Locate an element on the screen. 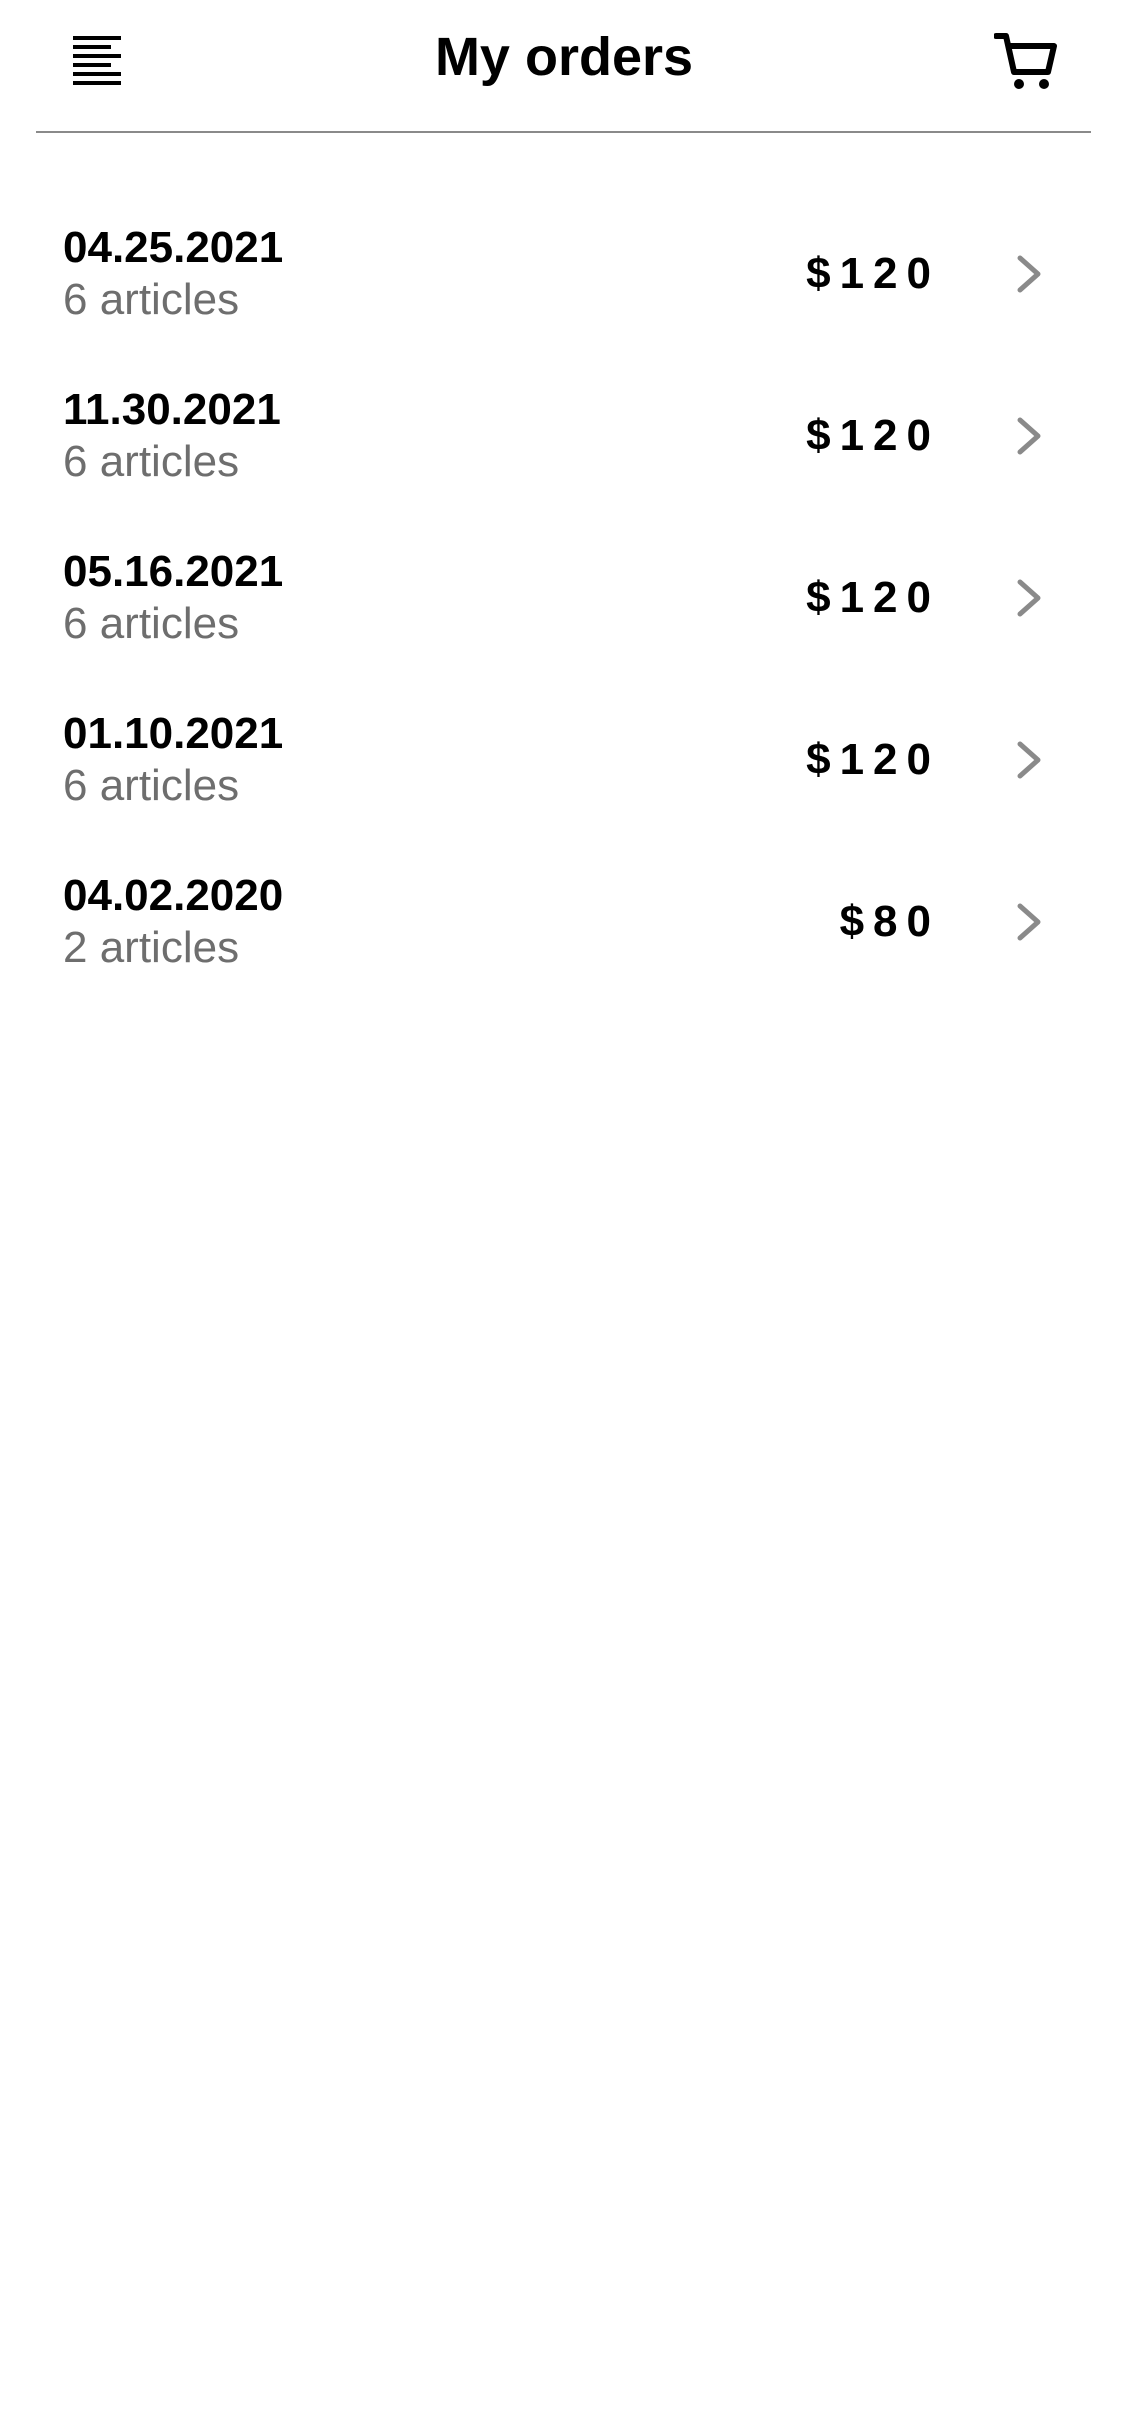 Image resolution: width=1128 pixels, height=2436 pixels. page-title: My orders is located at coordinates (564, 57).